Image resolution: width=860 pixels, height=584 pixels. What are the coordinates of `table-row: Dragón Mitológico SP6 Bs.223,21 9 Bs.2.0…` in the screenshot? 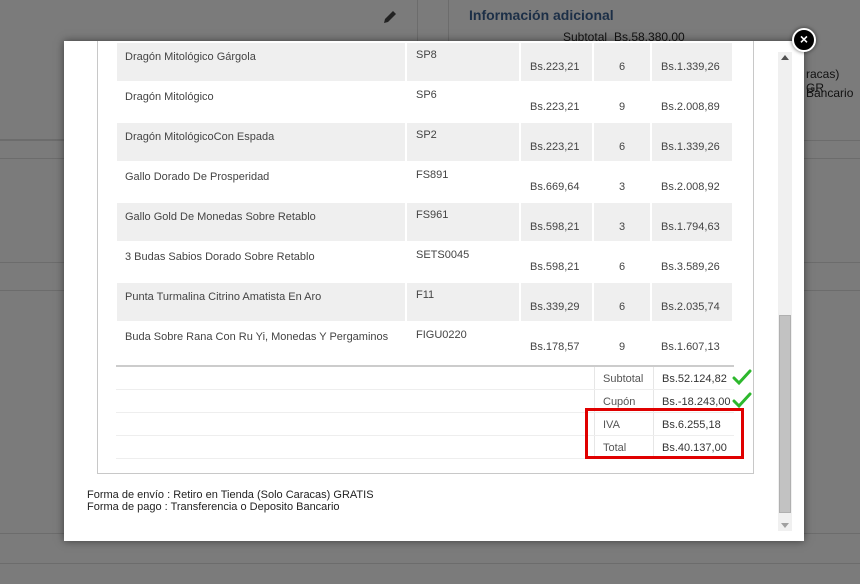 It's located at (424, 102).